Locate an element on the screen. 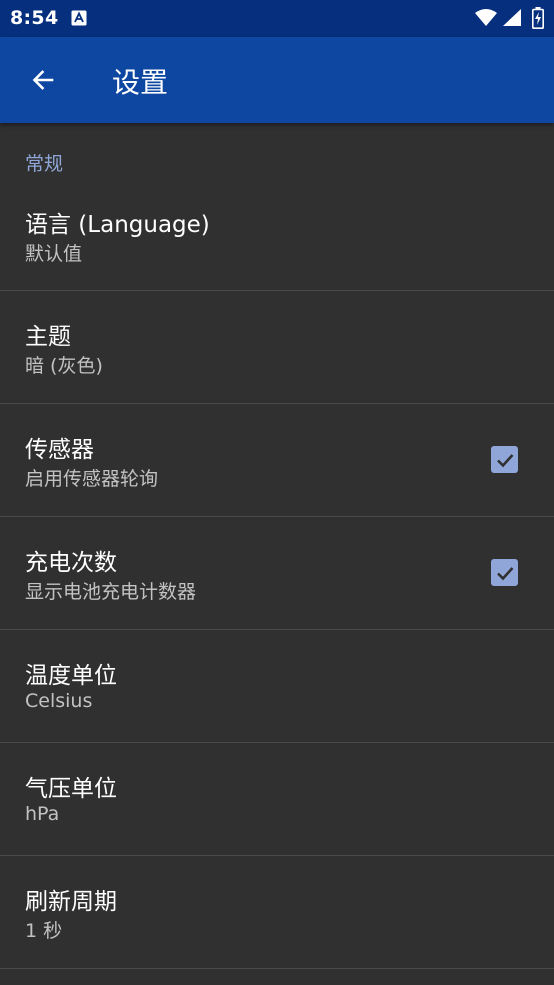 The image size is (554, 985). pref-pressure-unit: 气压单位 hPa is located at coordinates (277, 799).